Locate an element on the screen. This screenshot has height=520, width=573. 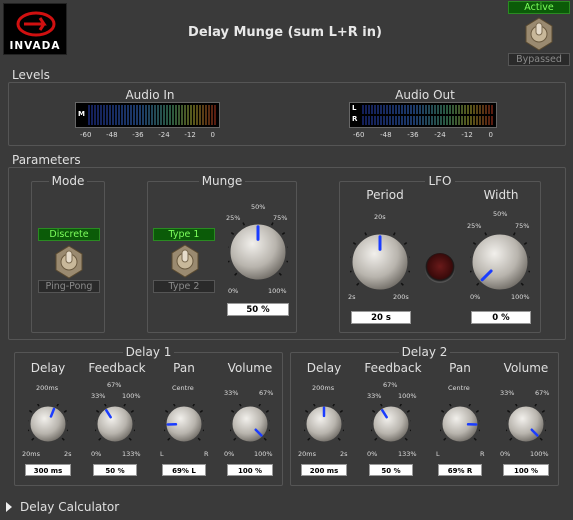
d1-pan-tick-centre: Centre is located at coordinates (183, 388).